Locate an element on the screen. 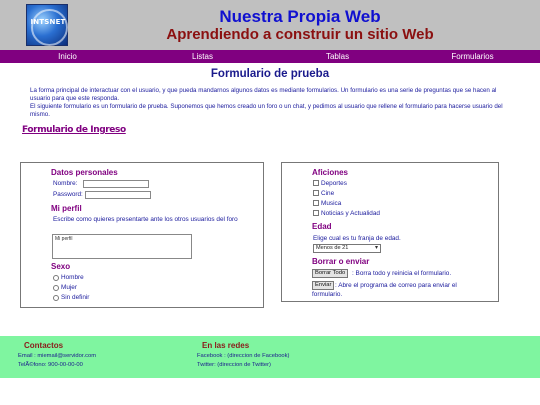  nav-item-formularios: Formularios is located at coordinates (472, 56).